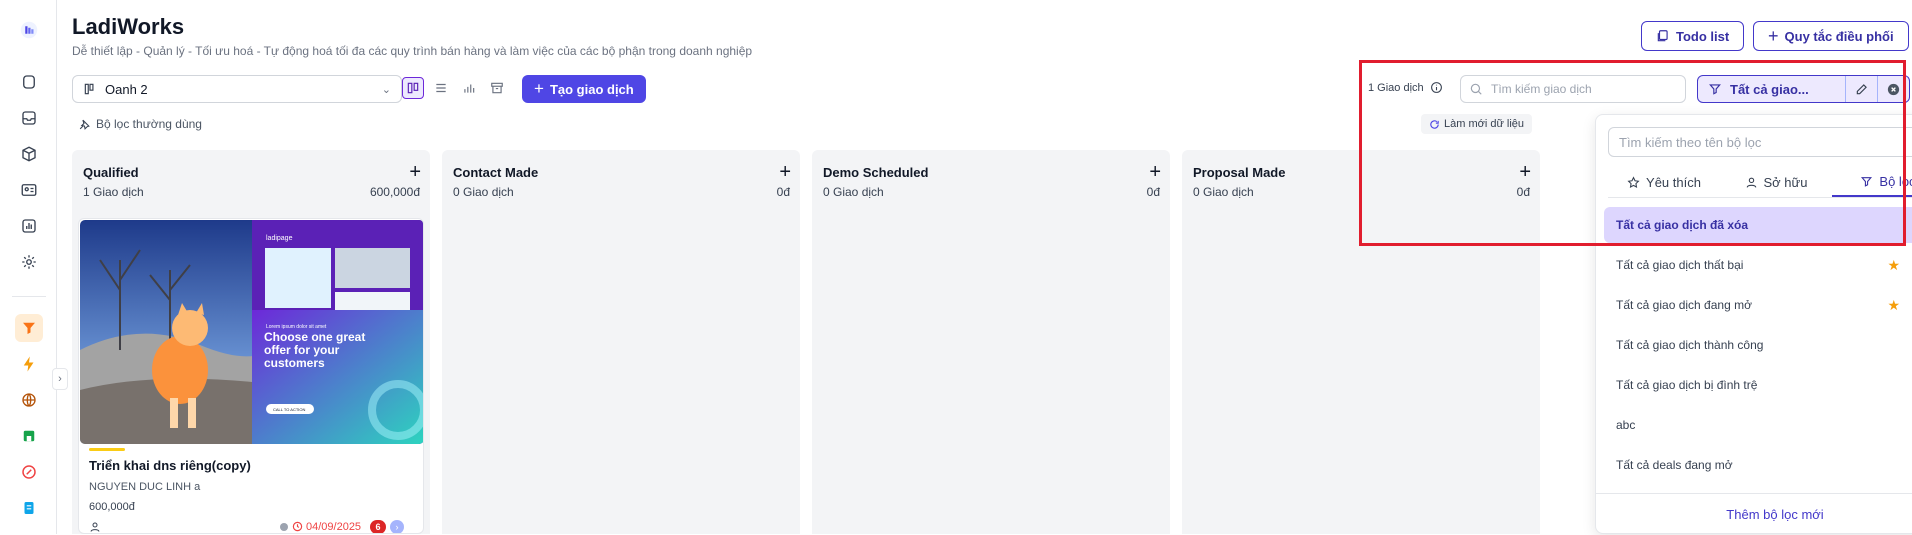 Image resolution: width=1912 pixels, height=535 pixels. I want to click on tab-owned: Sở hữu, so click(1776, 182).